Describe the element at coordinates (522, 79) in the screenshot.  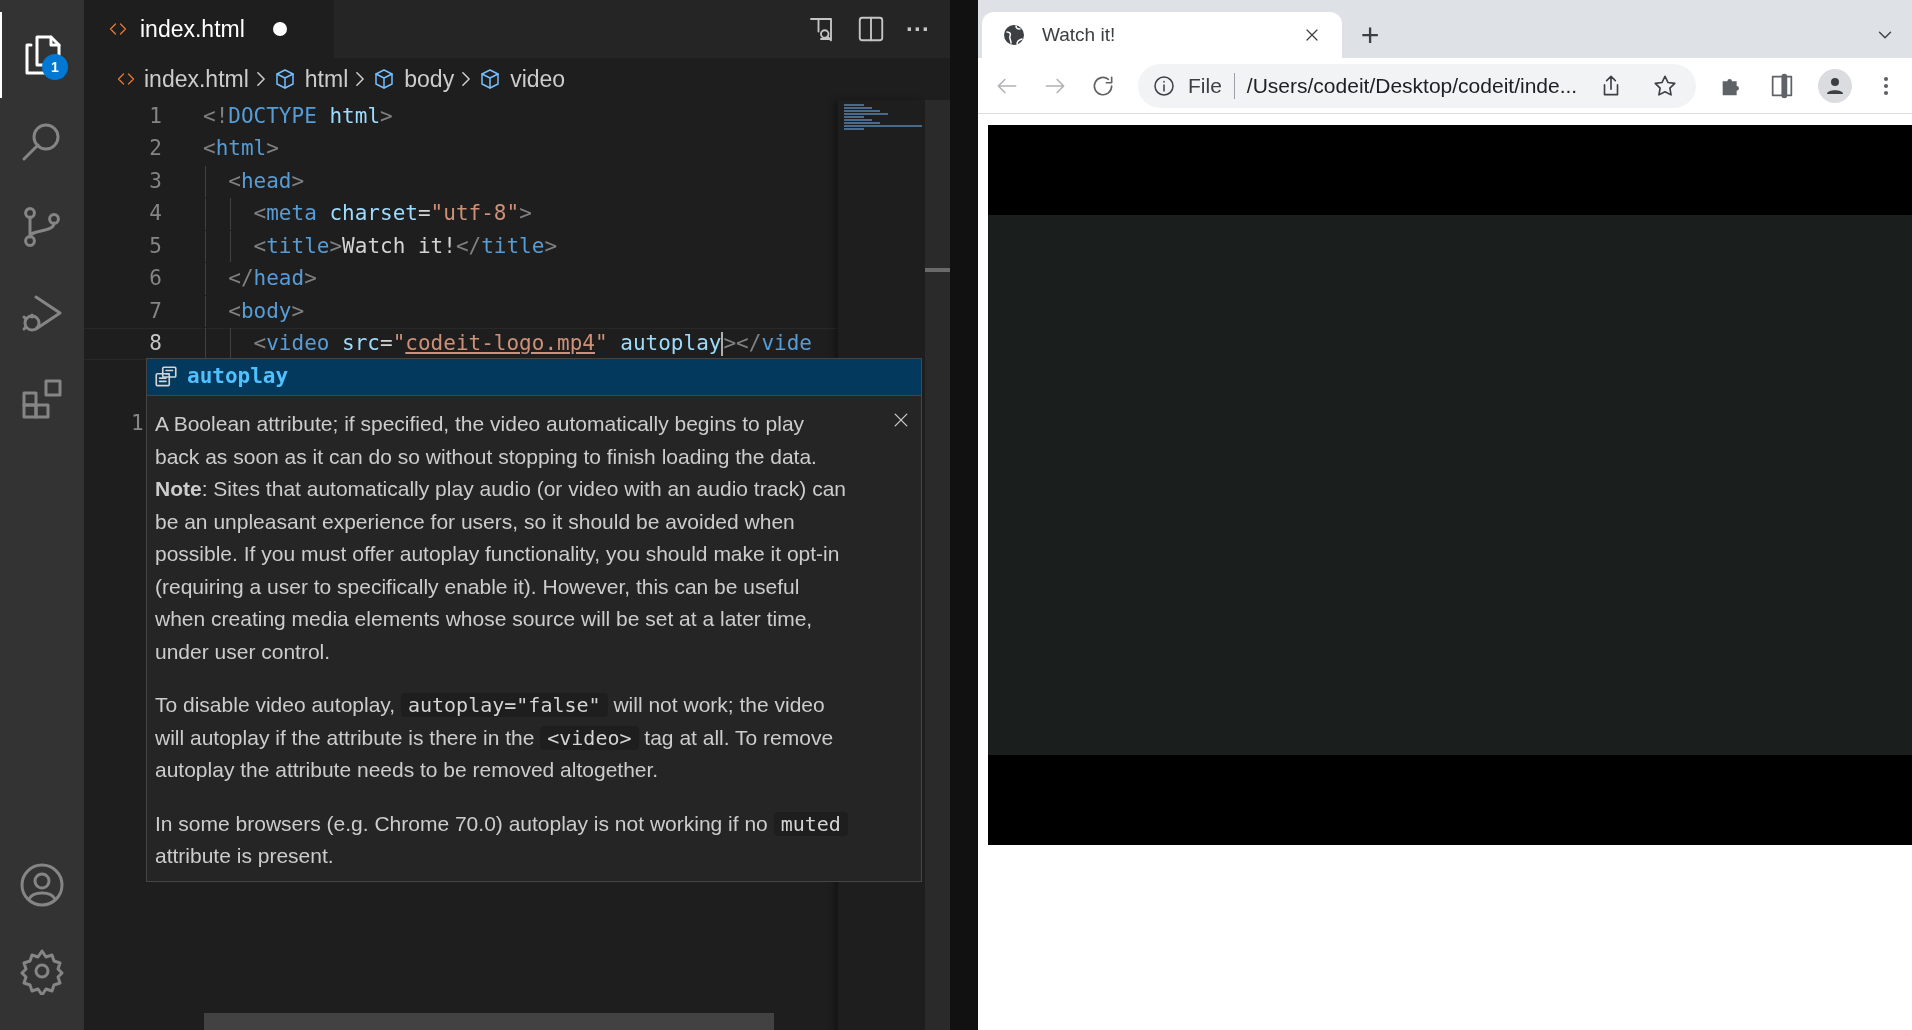
I see `breadcrumb-item: video` at that location.